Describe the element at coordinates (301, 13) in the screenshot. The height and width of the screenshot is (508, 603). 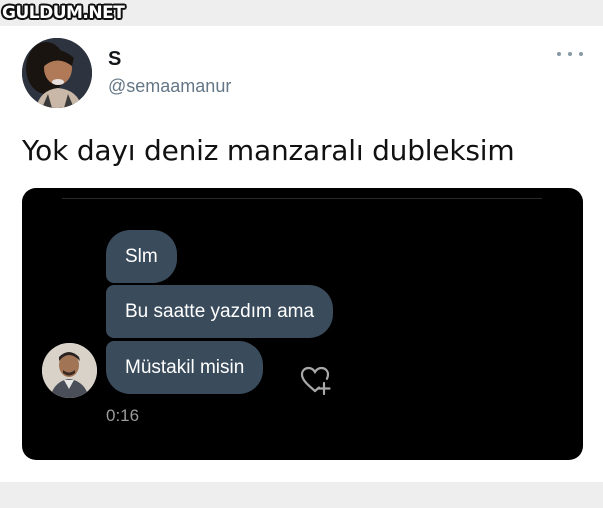
I see `watermark-bar: GULDUM.NET` at that location.